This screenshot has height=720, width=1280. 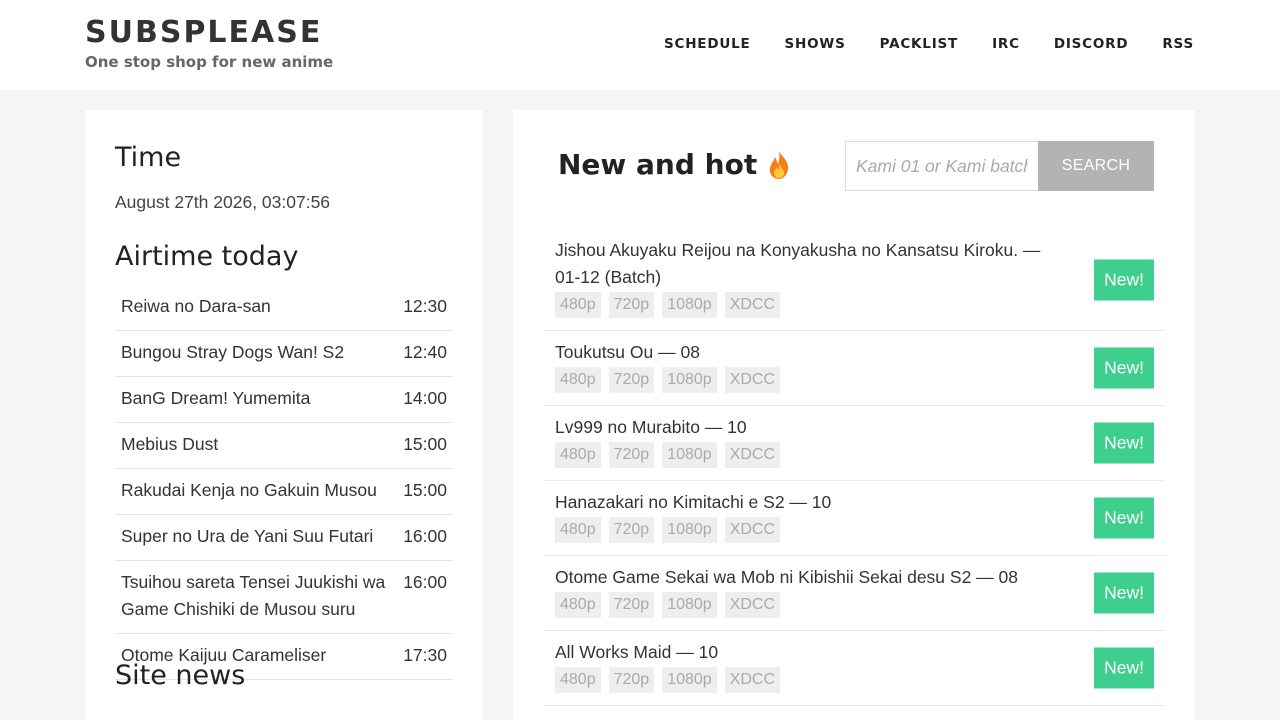 I want to click on nav-packlist: PACKLIST, so click(x=919, y=44).